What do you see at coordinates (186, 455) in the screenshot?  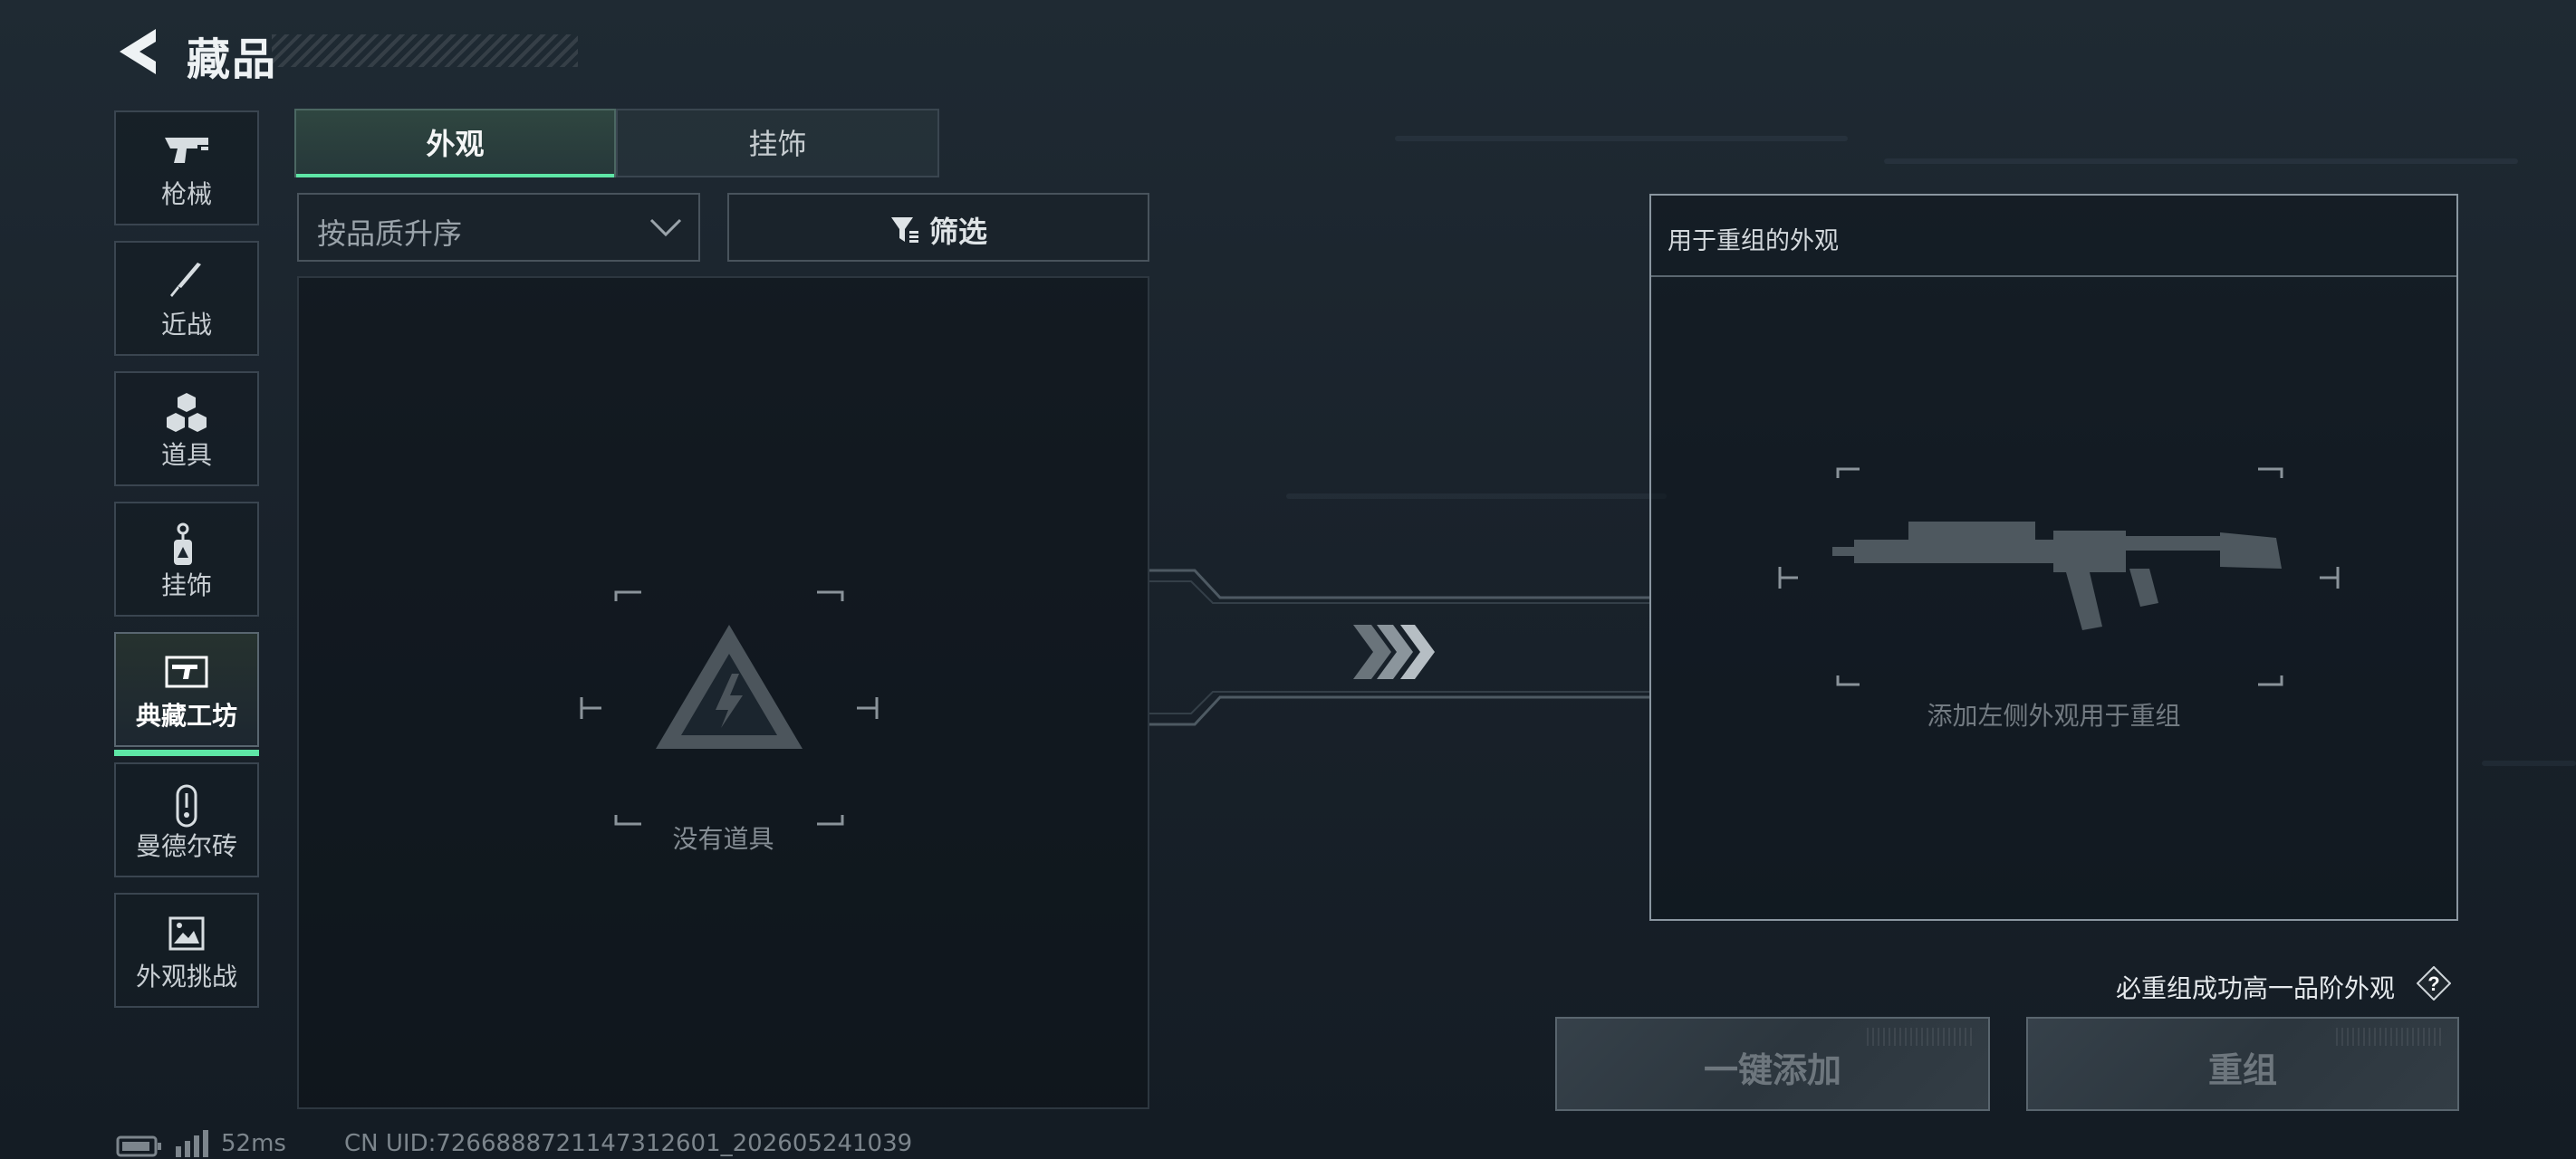 I see `sidebar-item-label: 道具` at bounding box center [186, 455].